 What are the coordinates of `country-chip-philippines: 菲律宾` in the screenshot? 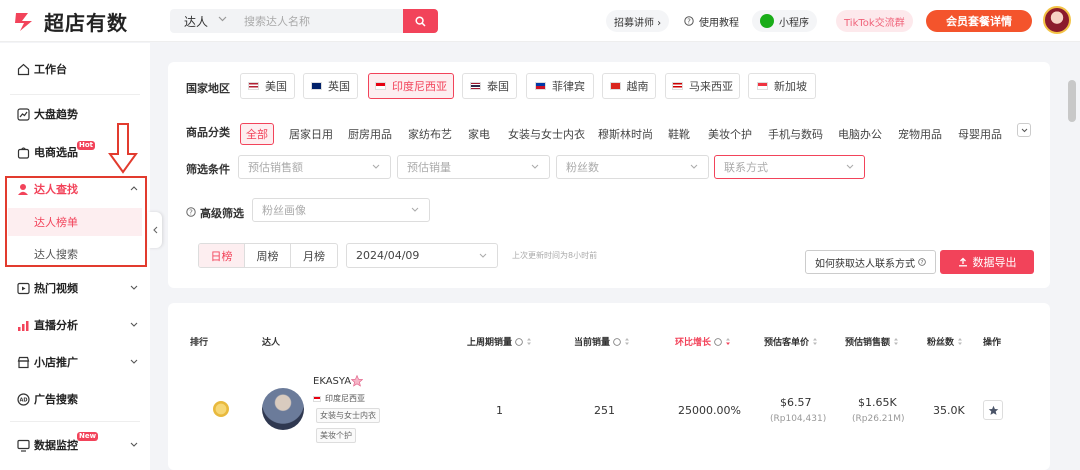 It's located at (560, 86).